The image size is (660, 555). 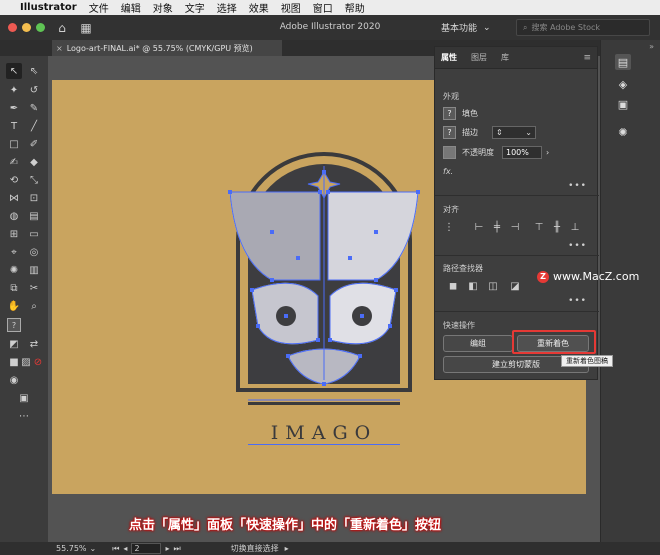 I want to click on hand-tool-icon: ✋, so click(x=14, y=306).